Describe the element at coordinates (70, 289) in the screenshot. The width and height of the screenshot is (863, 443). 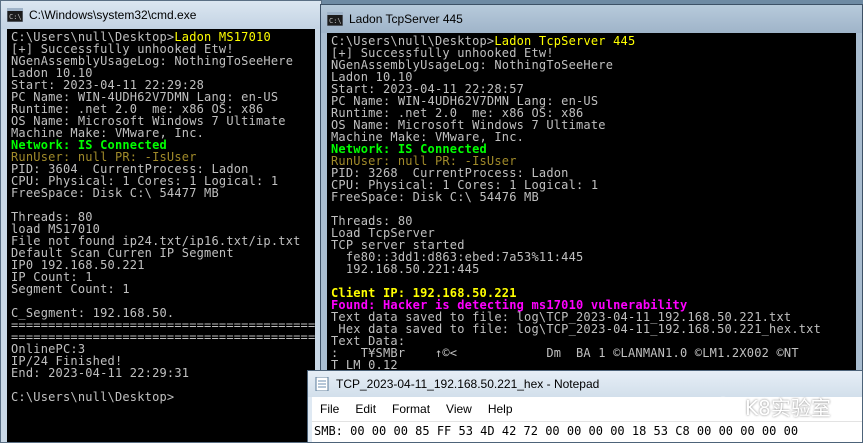
I see `console-line-text: Segment Count: 1` at that location.